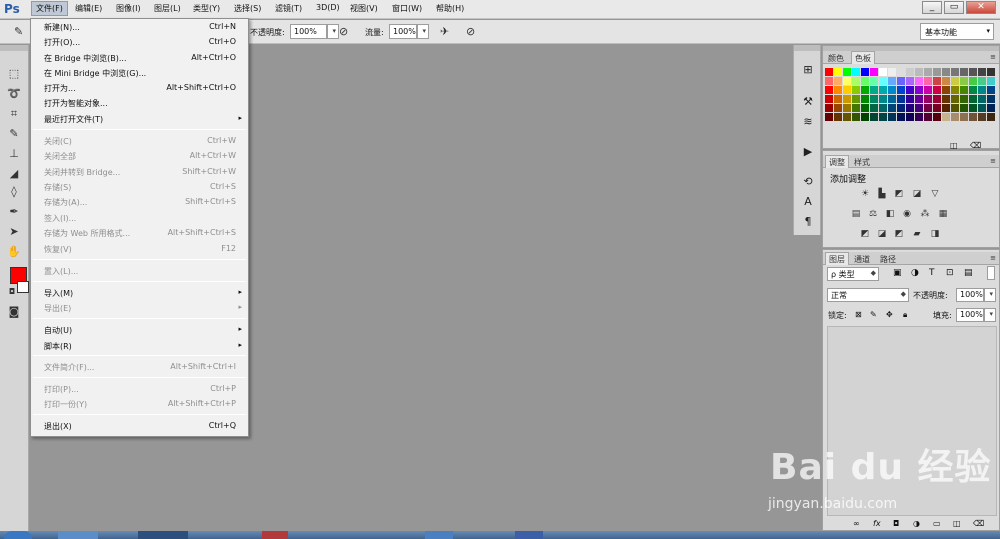 The image size is (1000, 539). I want to click on tab-color: 颜色, so click(836, 58).